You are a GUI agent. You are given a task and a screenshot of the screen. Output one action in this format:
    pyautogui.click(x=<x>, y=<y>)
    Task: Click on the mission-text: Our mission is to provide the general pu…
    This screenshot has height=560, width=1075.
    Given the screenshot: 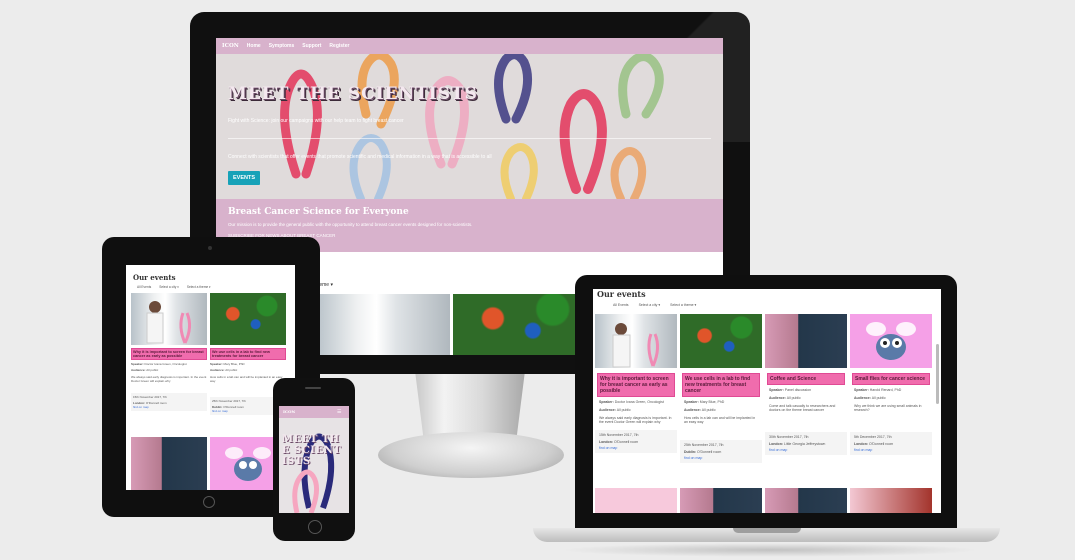 What is the action you would take?
    pyautogui.click(x=350, y=224)
    